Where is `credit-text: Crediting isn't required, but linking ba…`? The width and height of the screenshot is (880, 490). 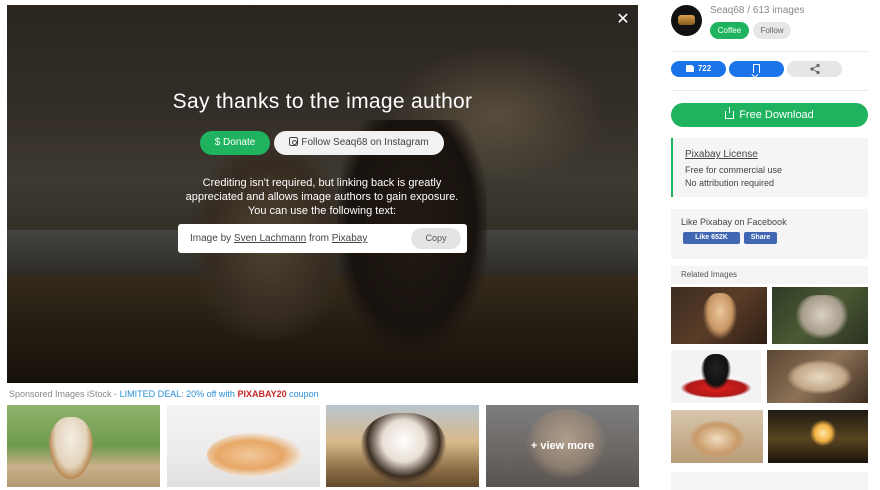
credit-text: Crediting isn't required, but linking ba… is located at coordinates (322, 197).